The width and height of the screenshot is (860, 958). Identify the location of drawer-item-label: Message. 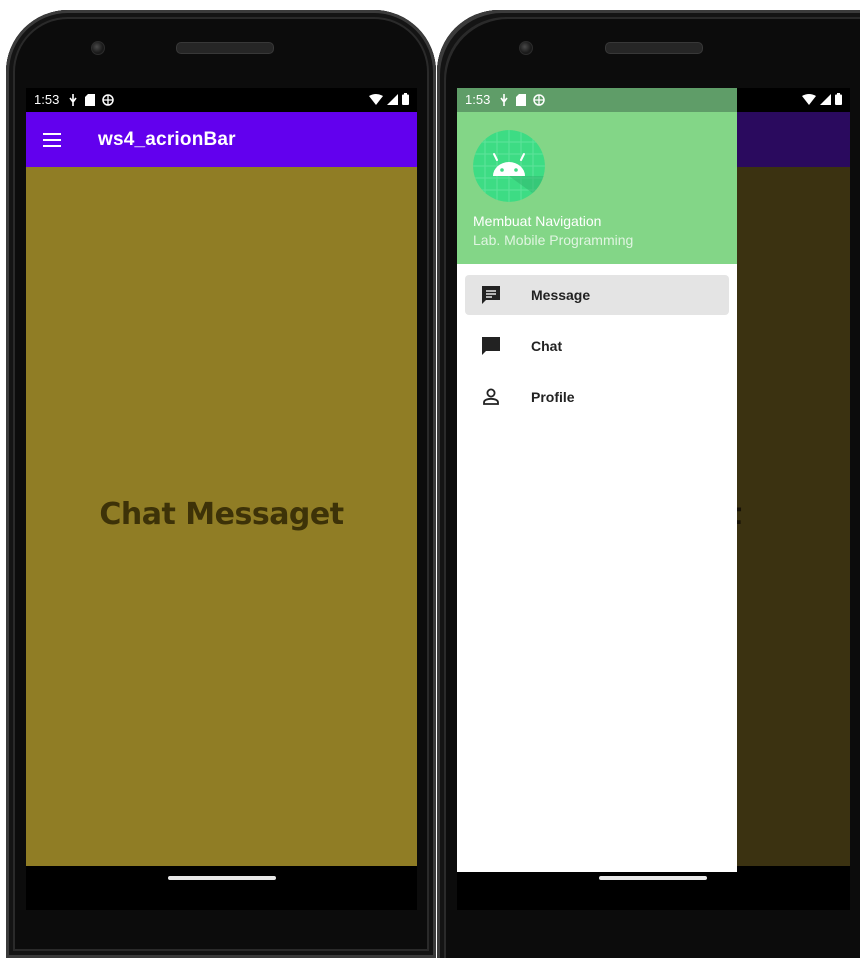
(561, 295).